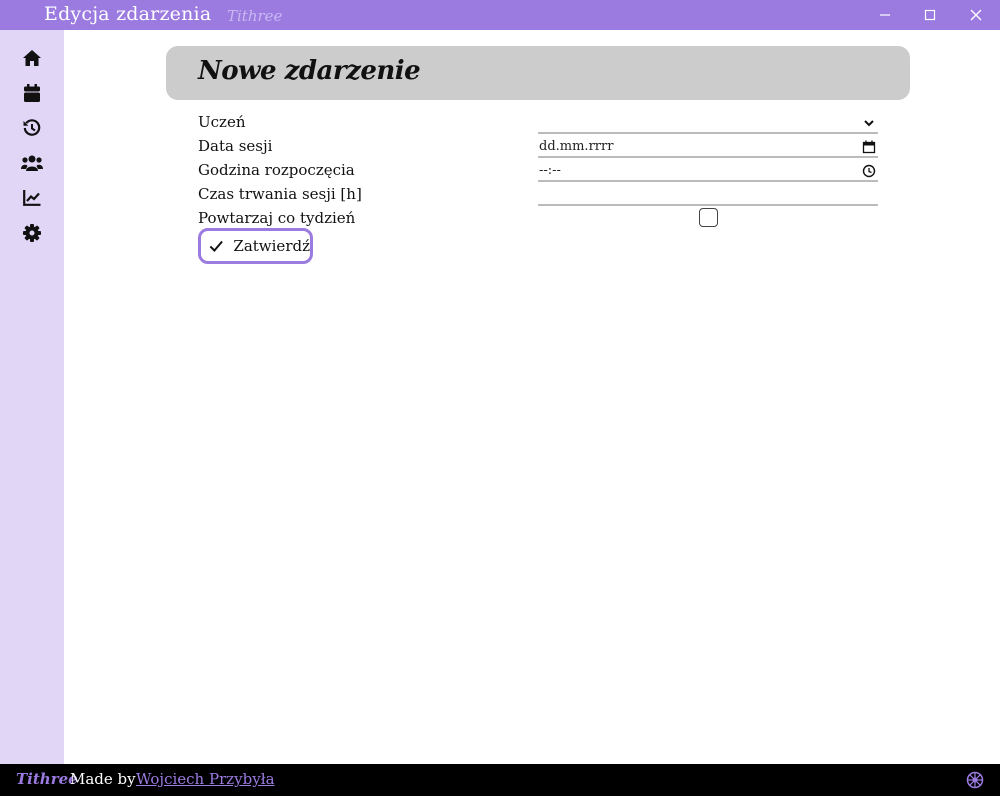 This screenshot has height=796, width=1000. I want to click on form-row-student: Uczeń, so click(538, 124).